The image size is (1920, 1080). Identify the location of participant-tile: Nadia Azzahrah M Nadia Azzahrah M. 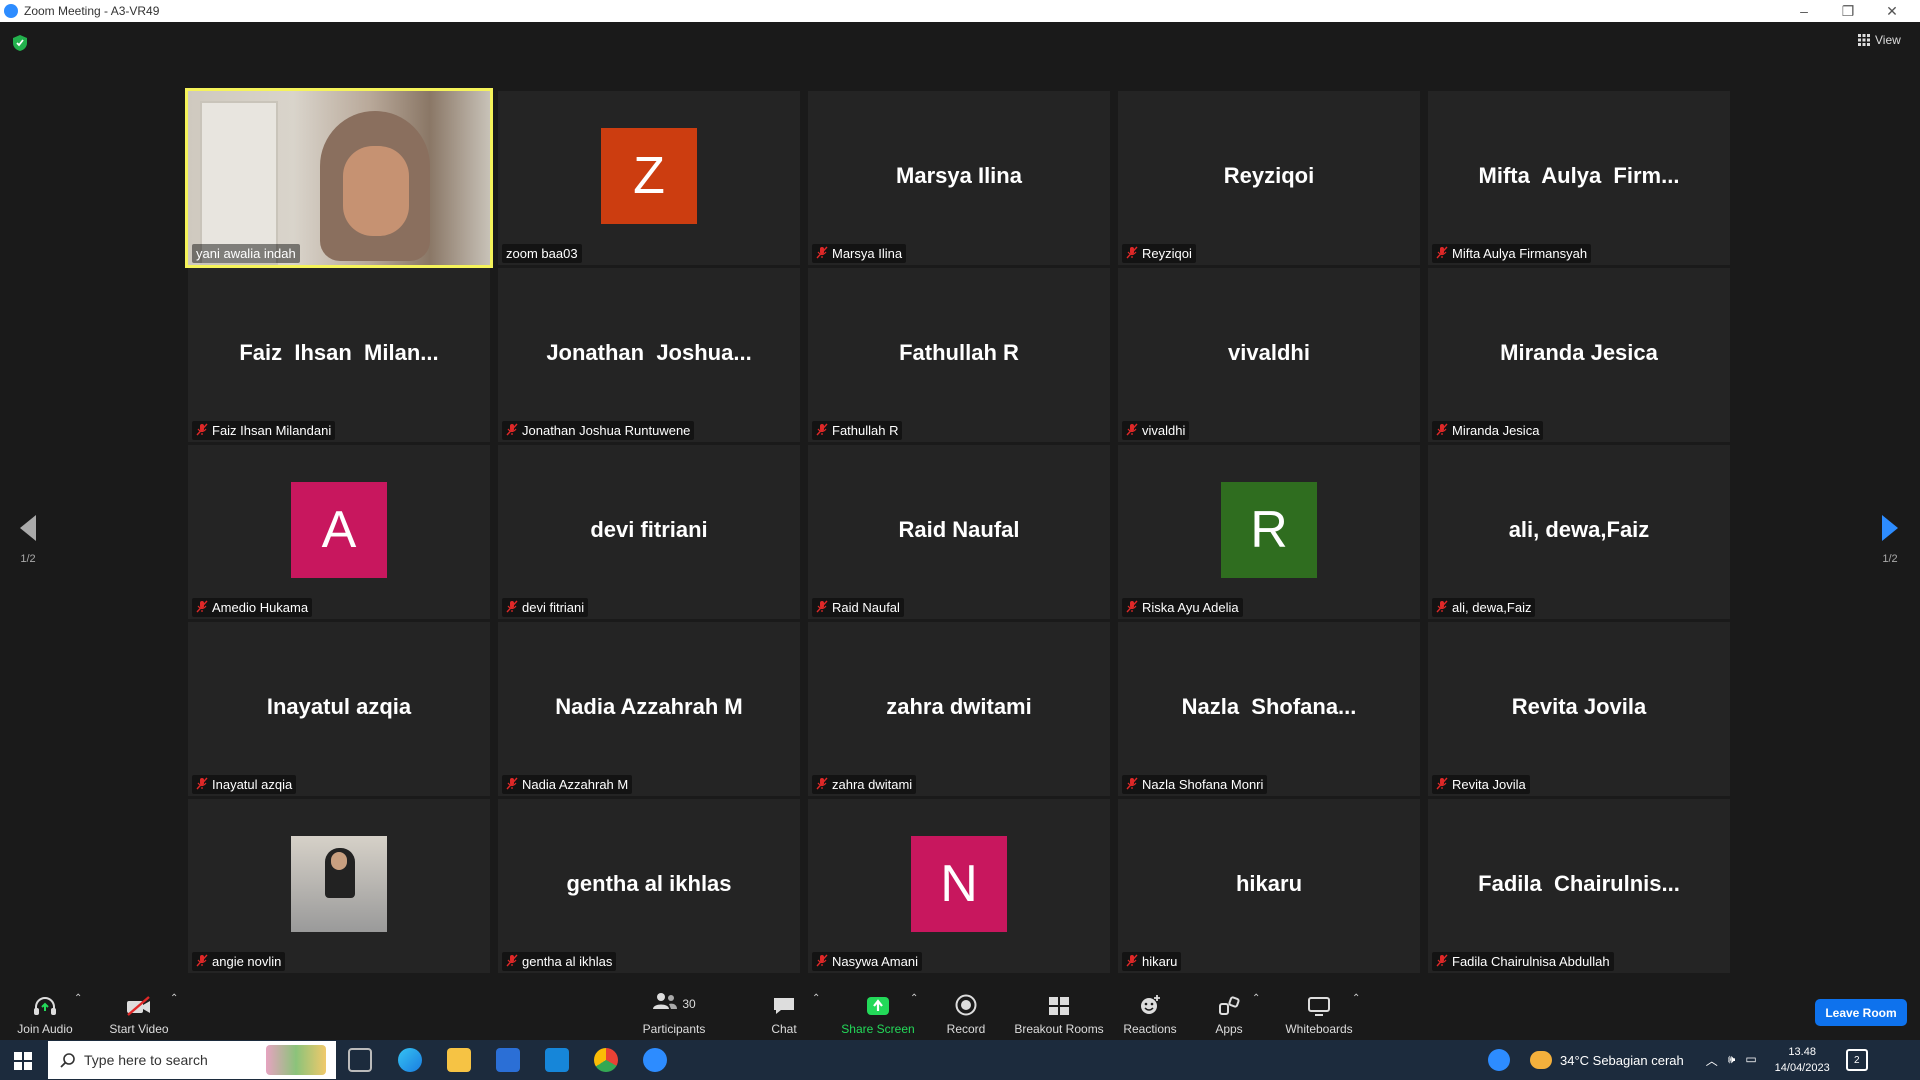
(649, 709).